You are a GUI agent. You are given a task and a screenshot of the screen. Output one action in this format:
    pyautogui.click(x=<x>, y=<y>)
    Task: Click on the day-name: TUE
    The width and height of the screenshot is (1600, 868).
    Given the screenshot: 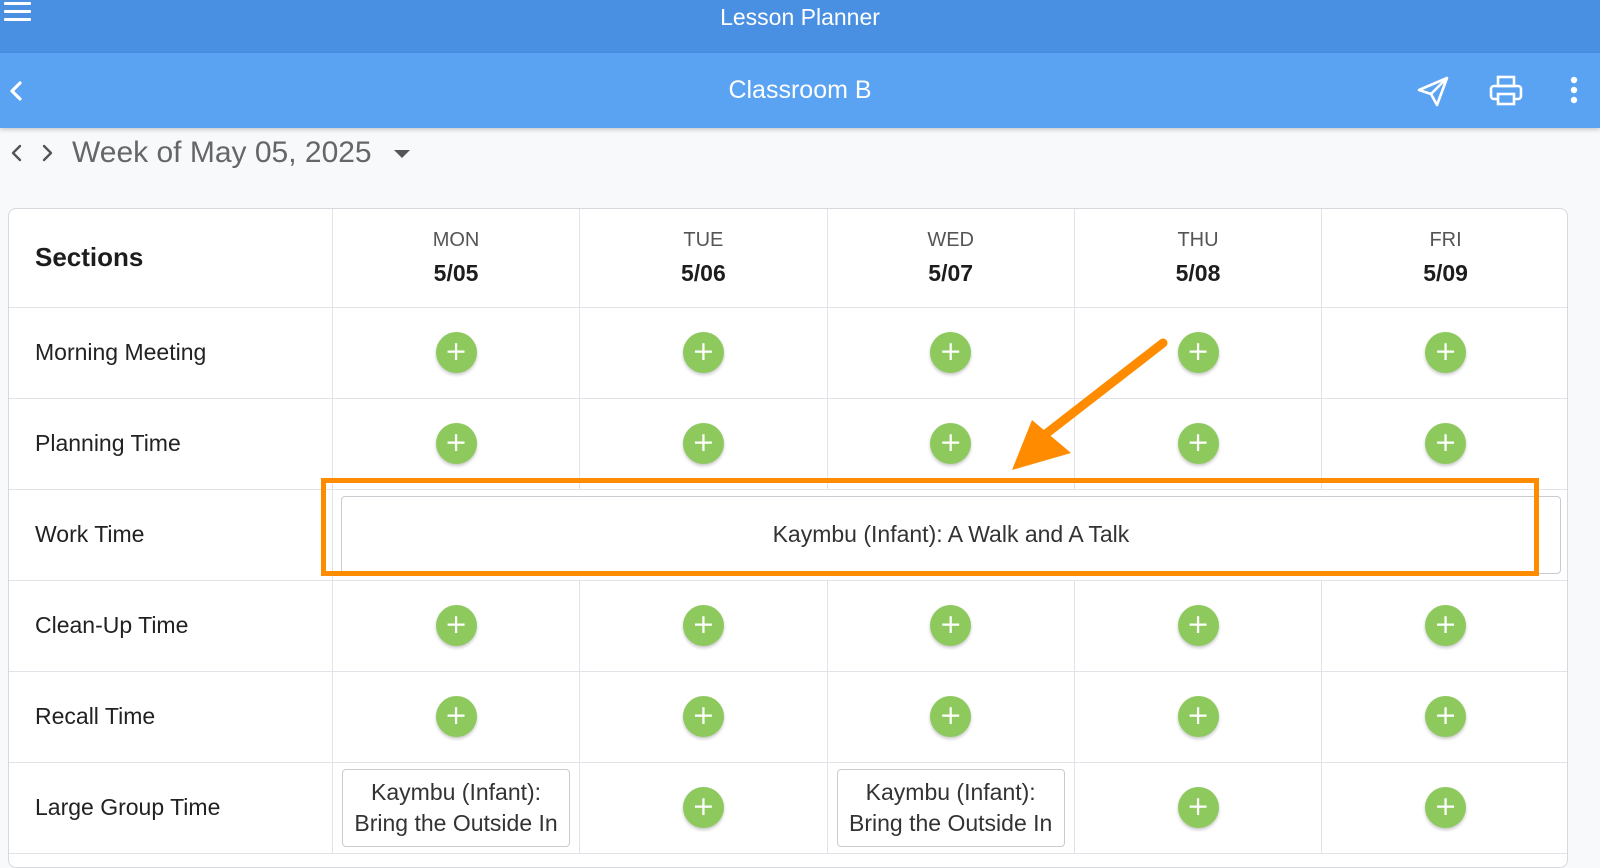 What is the action you would take?
    pyautogui.click(x=703, y=239)
    